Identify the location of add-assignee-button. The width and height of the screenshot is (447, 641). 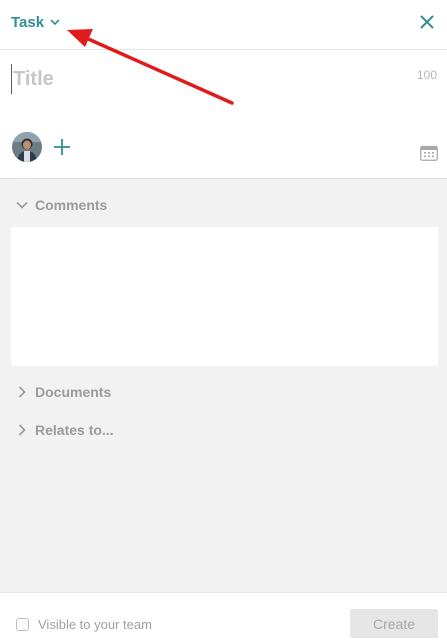
(62, 147).